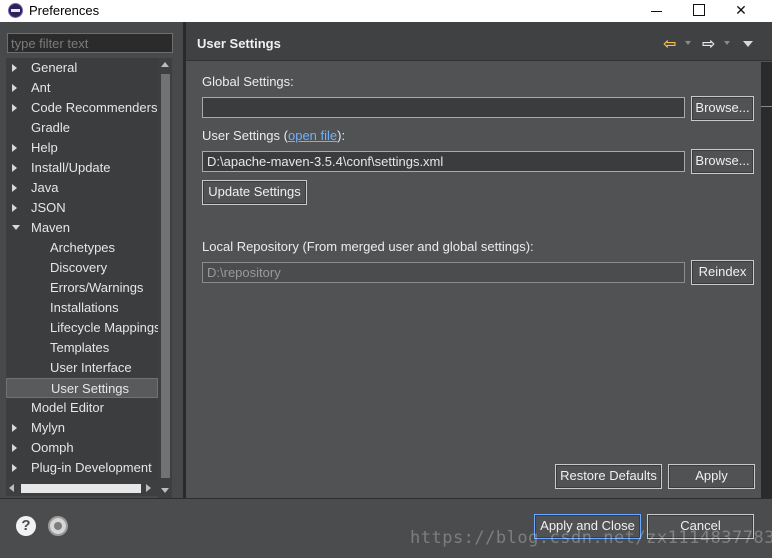 This screenshot has width=772, height=558. What do you see at coordinates (90, 43) in the screenshot?
I see `filter-input` at bounding box center [90, 43].